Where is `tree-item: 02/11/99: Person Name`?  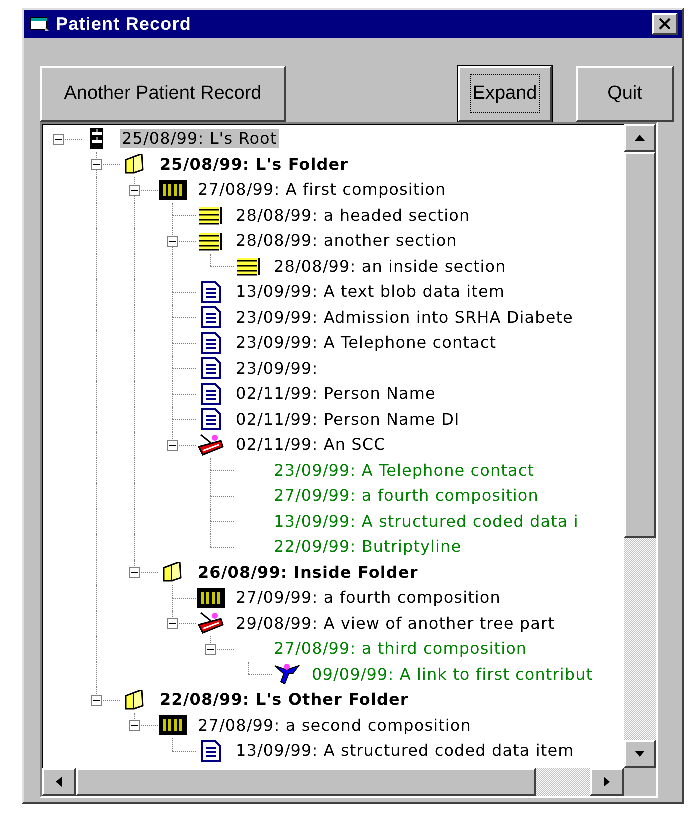
tree-item: 02/11/99: Person Name is located at coordinates (336, 394).